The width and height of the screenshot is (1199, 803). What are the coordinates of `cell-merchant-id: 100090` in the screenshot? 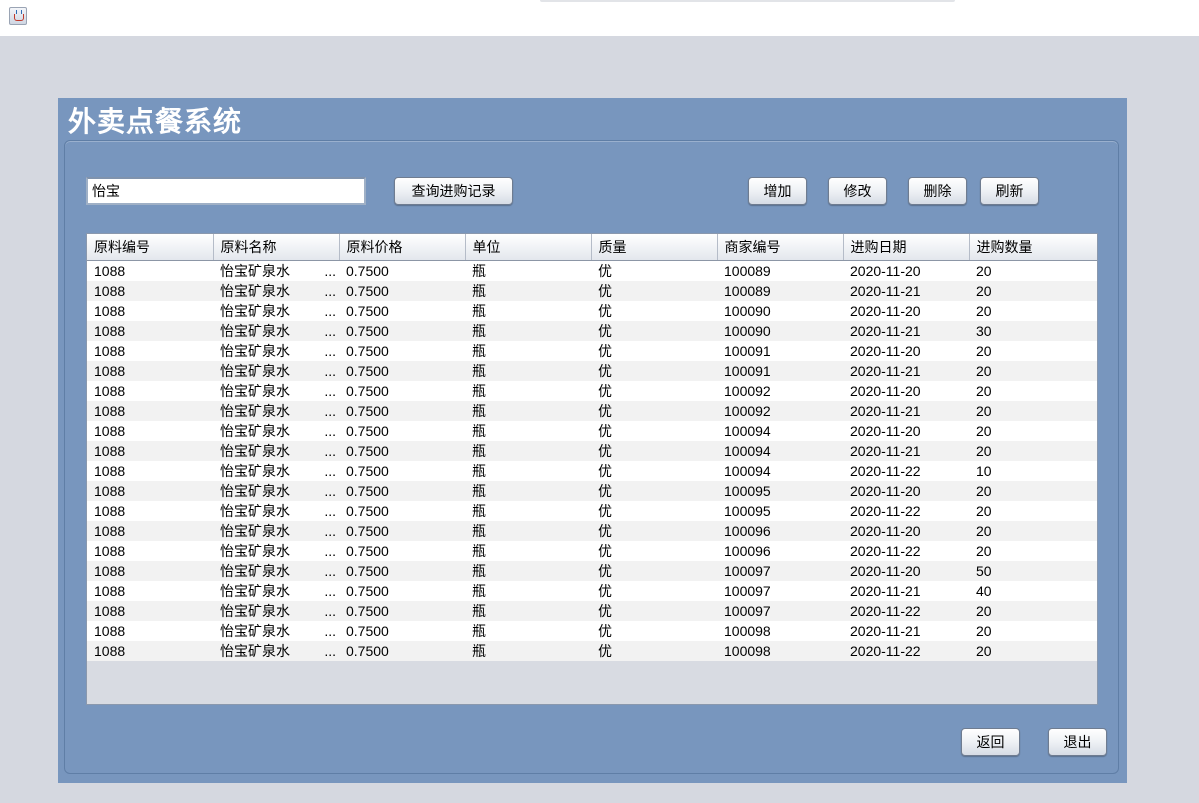 It's located at (780, 331).